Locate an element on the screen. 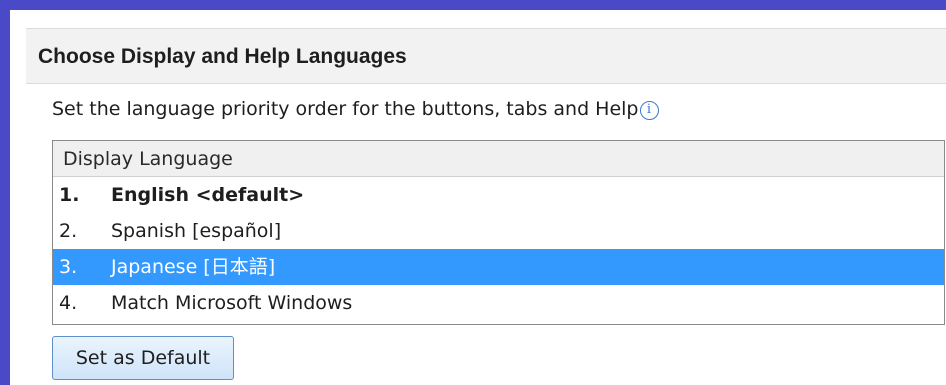  language-item-name: English <default> is located at coordinates (208, 195).